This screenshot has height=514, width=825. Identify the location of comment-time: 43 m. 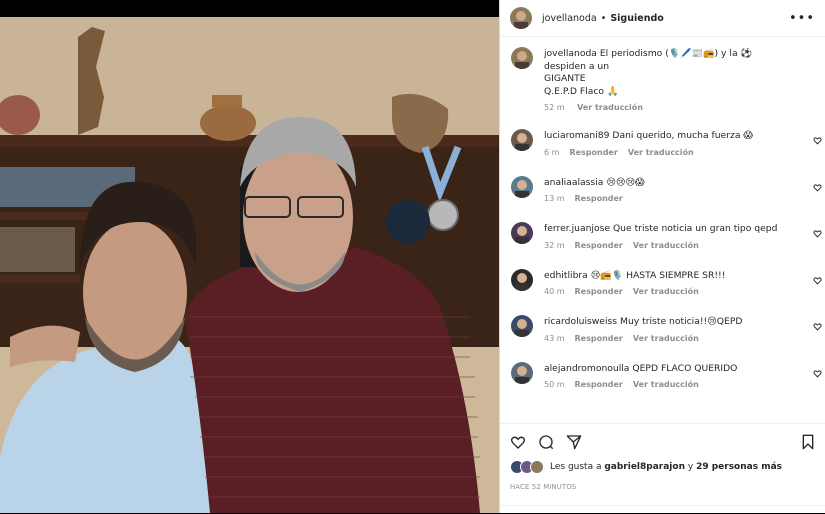
(554, 338).